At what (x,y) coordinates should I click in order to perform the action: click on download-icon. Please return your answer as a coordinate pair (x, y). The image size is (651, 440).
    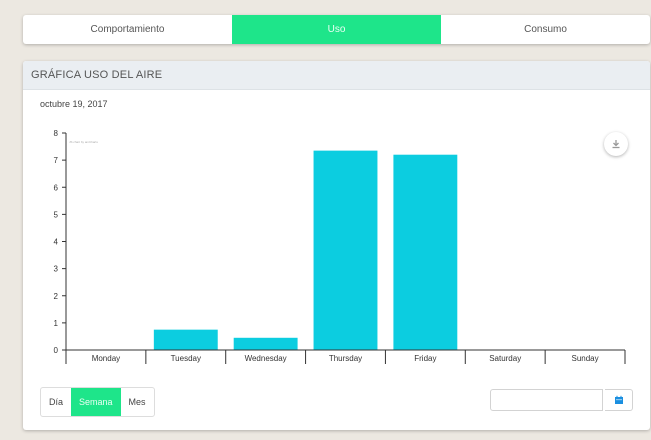
    Looking at the image, I should click on (616, 144).